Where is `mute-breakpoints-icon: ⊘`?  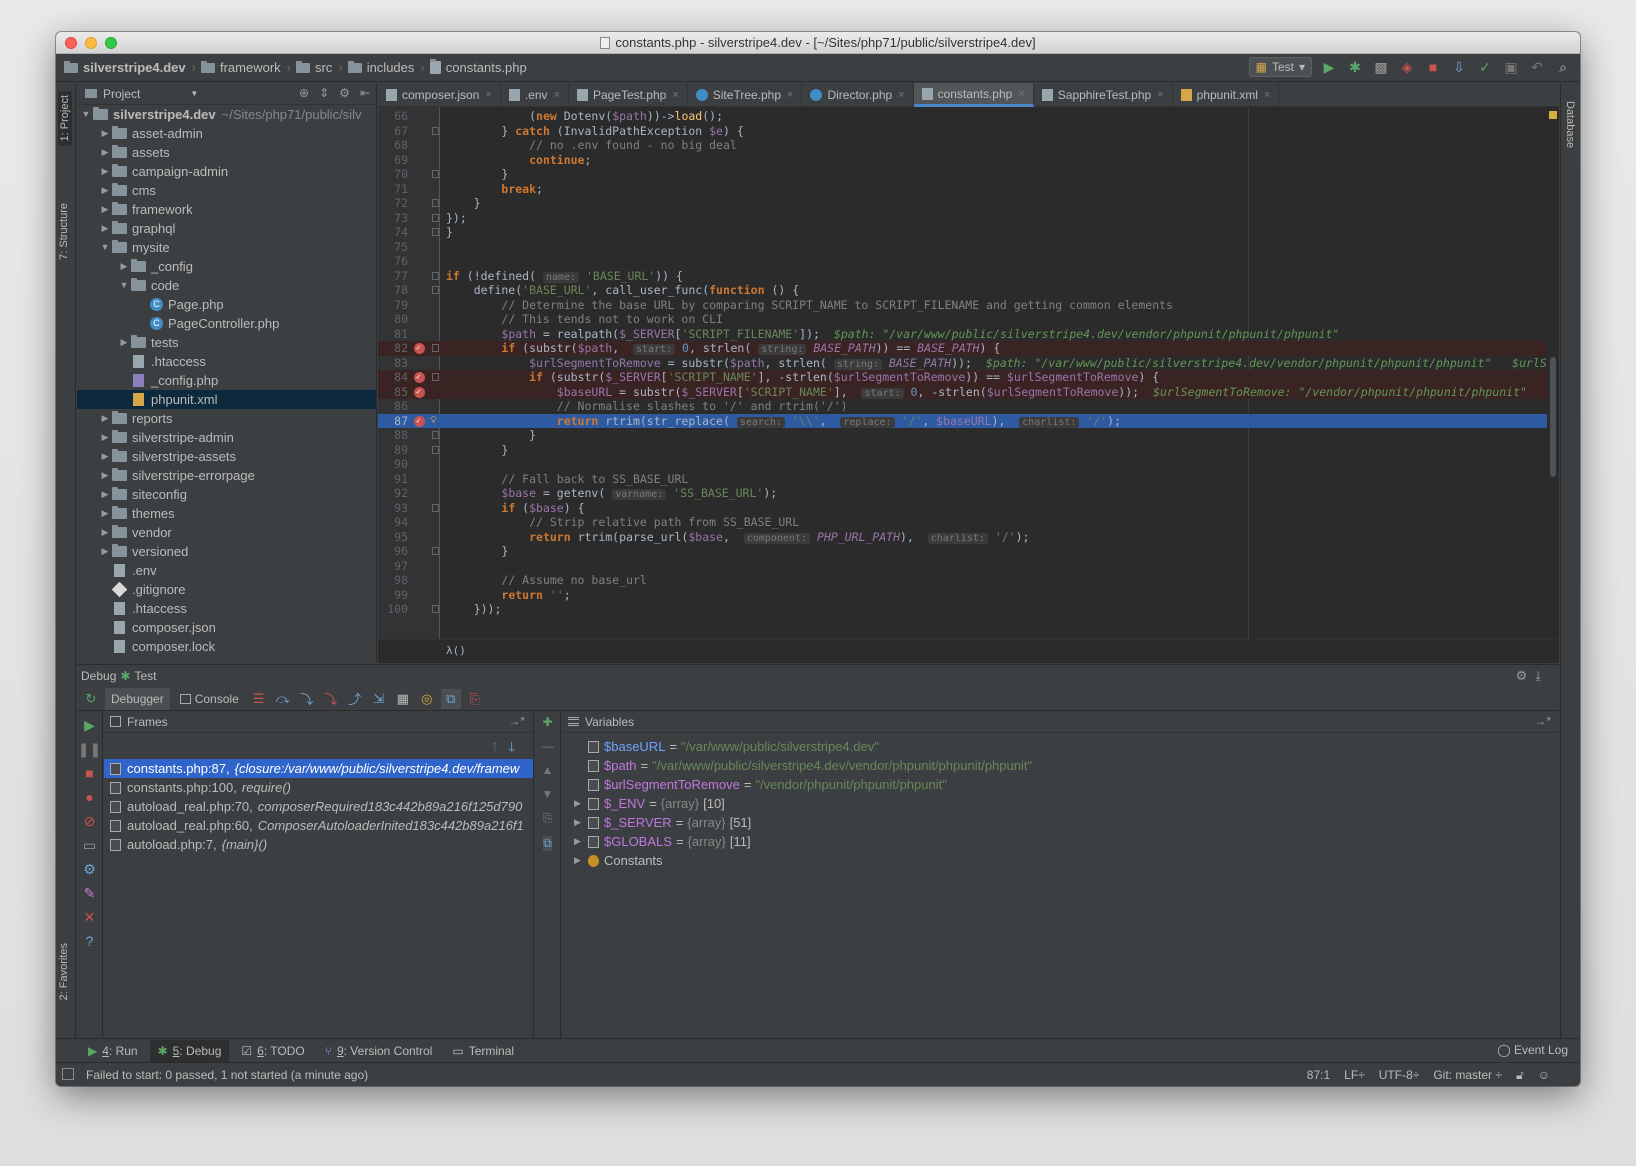
mute-breakpoints-icon: ⊘ is located at coordinates (90, 821).